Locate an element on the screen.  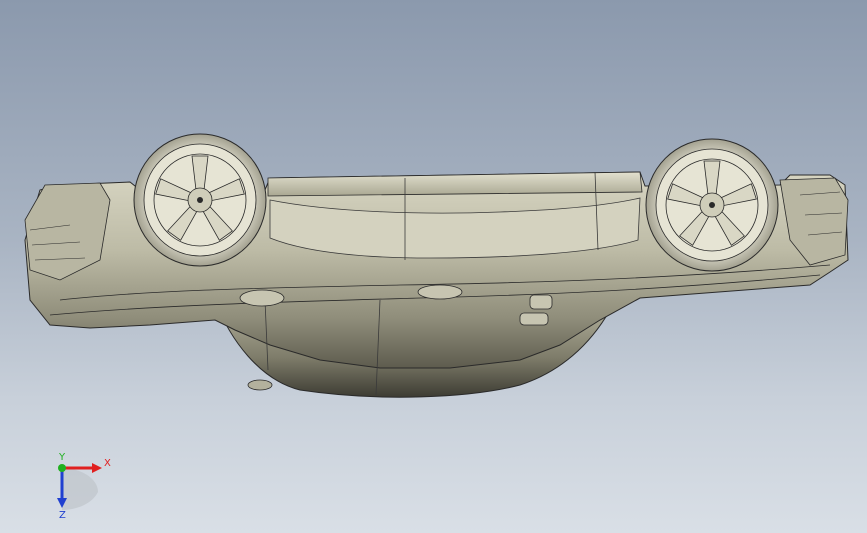
side-detail is located at coordinates (534, 319).